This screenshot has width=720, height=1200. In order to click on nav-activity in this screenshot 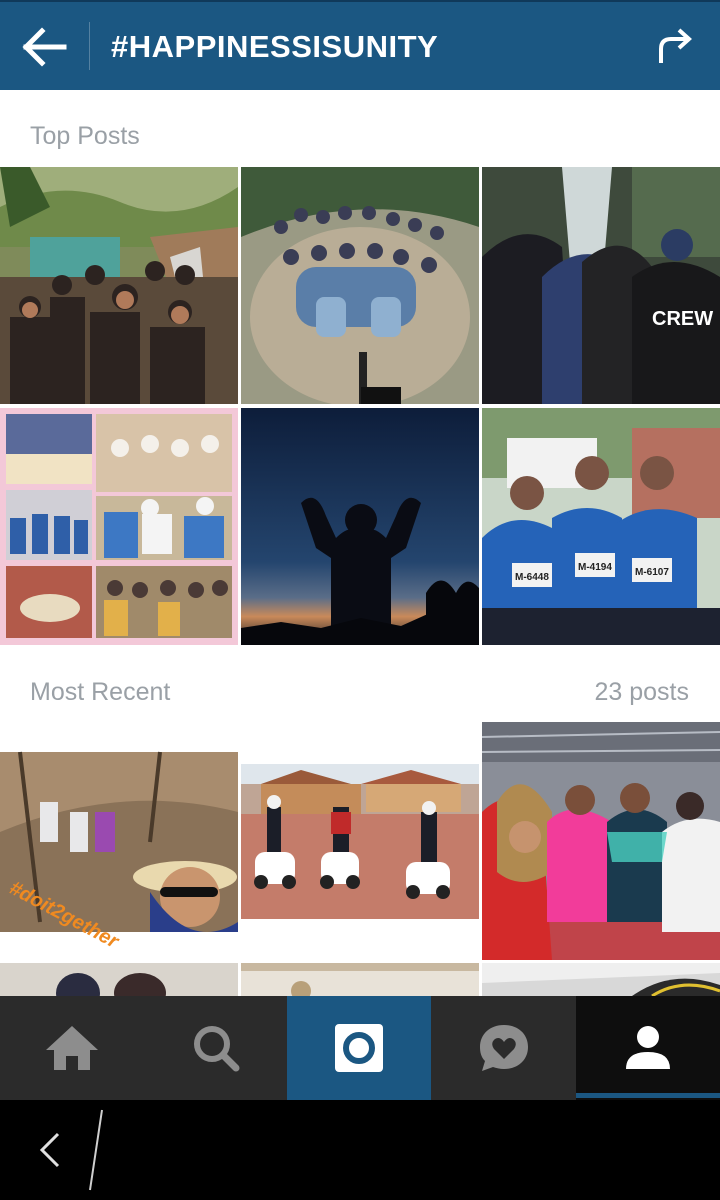, I will do `click(503, 1048)`.